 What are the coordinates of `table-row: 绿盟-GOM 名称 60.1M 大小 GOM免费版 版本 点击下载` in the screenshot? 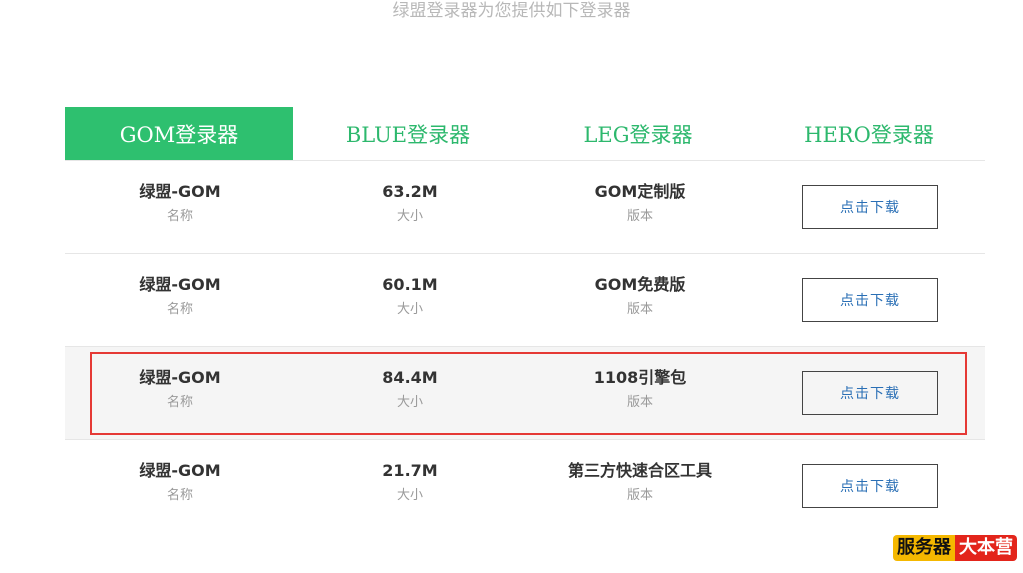 It's located at (525, 300).